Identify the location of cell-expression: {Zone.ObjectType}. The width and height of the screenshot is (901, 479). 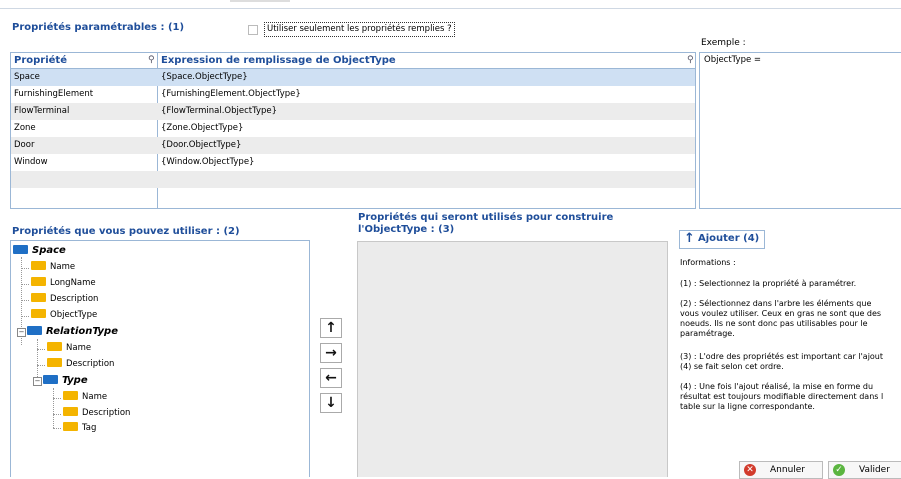
(426, 128).